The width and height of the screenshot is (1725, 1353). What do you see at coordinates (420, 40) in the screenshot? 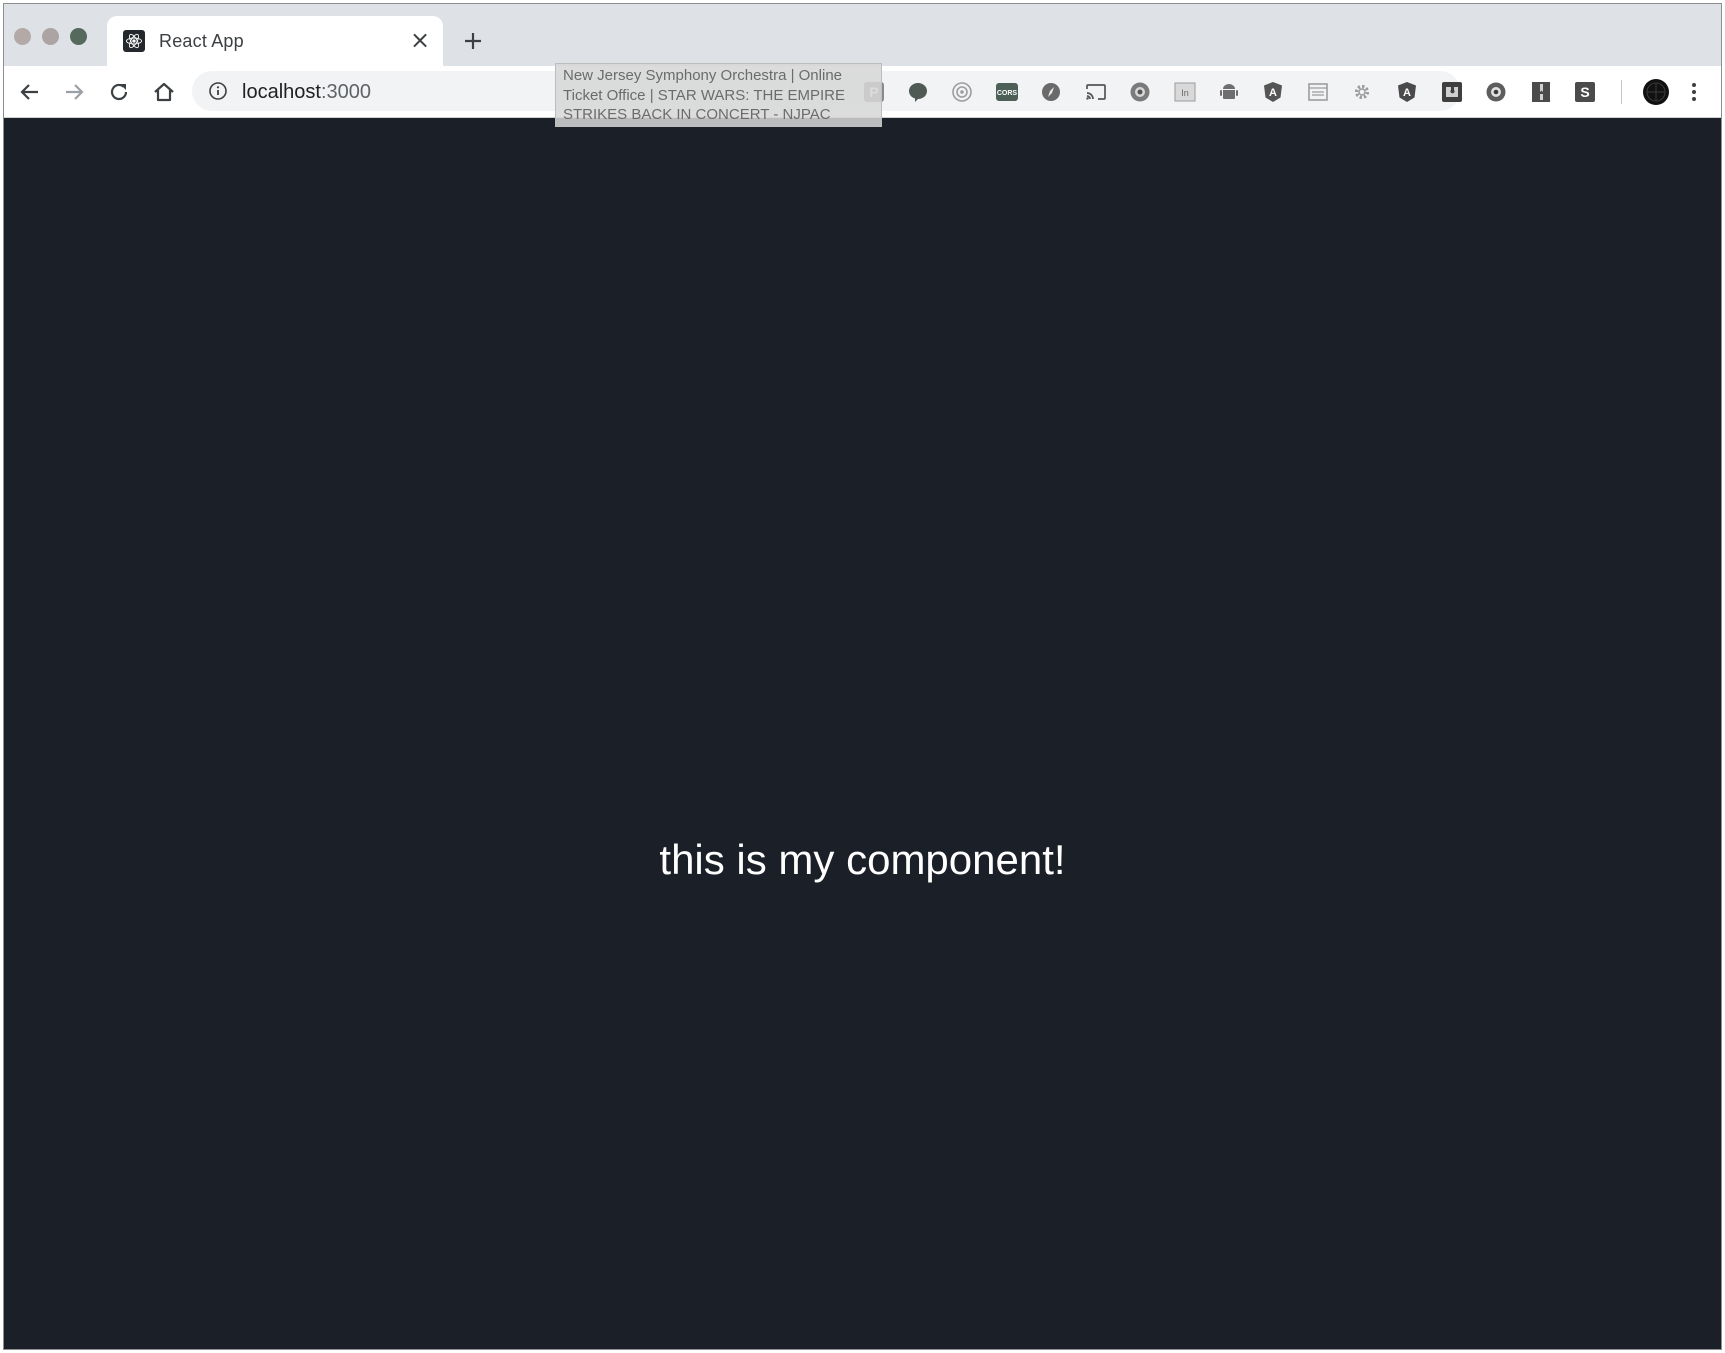
I see `tab-close-icon: ×` at bounding box center [420, 40].